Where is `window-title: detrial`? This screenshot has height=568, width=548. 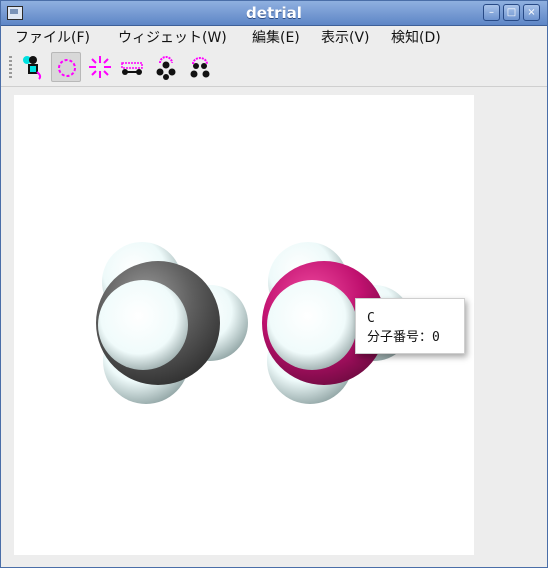
window-title: detrial is located at coordinates (274, 13).